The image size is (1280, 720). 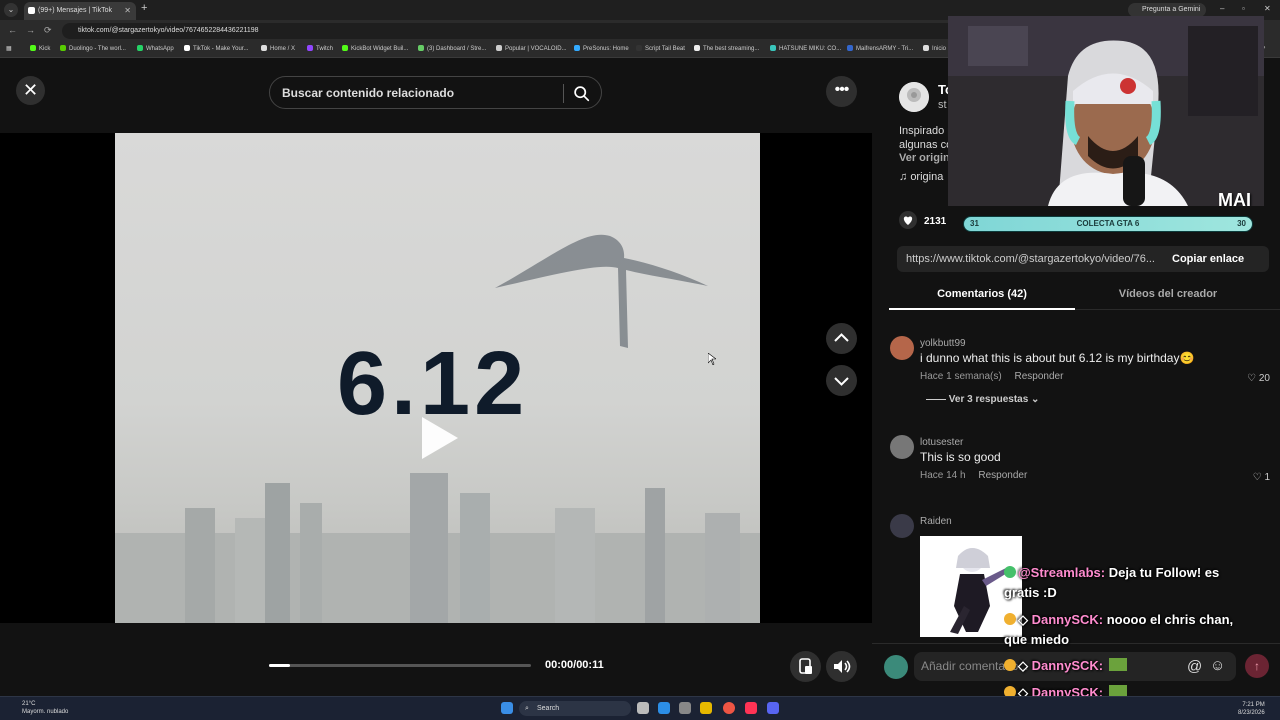 What do you see at coordinates (1253, 378) in the screenshot?
I see `heart-outline-icon: ♡` at bounding box center [1253, 378].